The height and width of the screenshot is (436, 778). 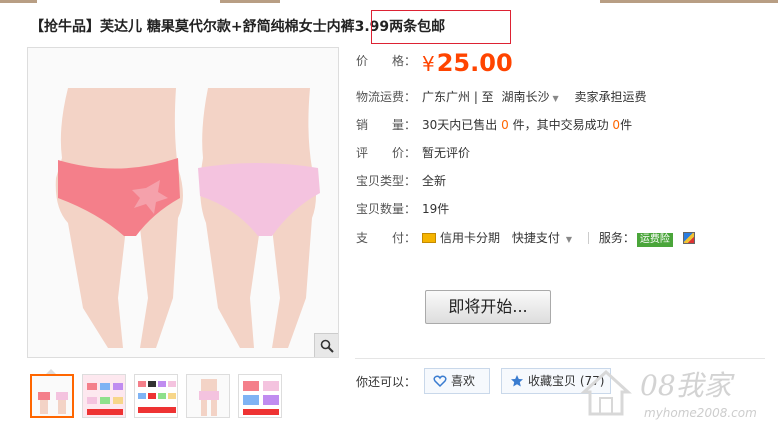 What do you see at coordinates (470, 238) in the screenshot?
I see `pay-credit-link: 信用卡分期` at bounding box center [470, 238].